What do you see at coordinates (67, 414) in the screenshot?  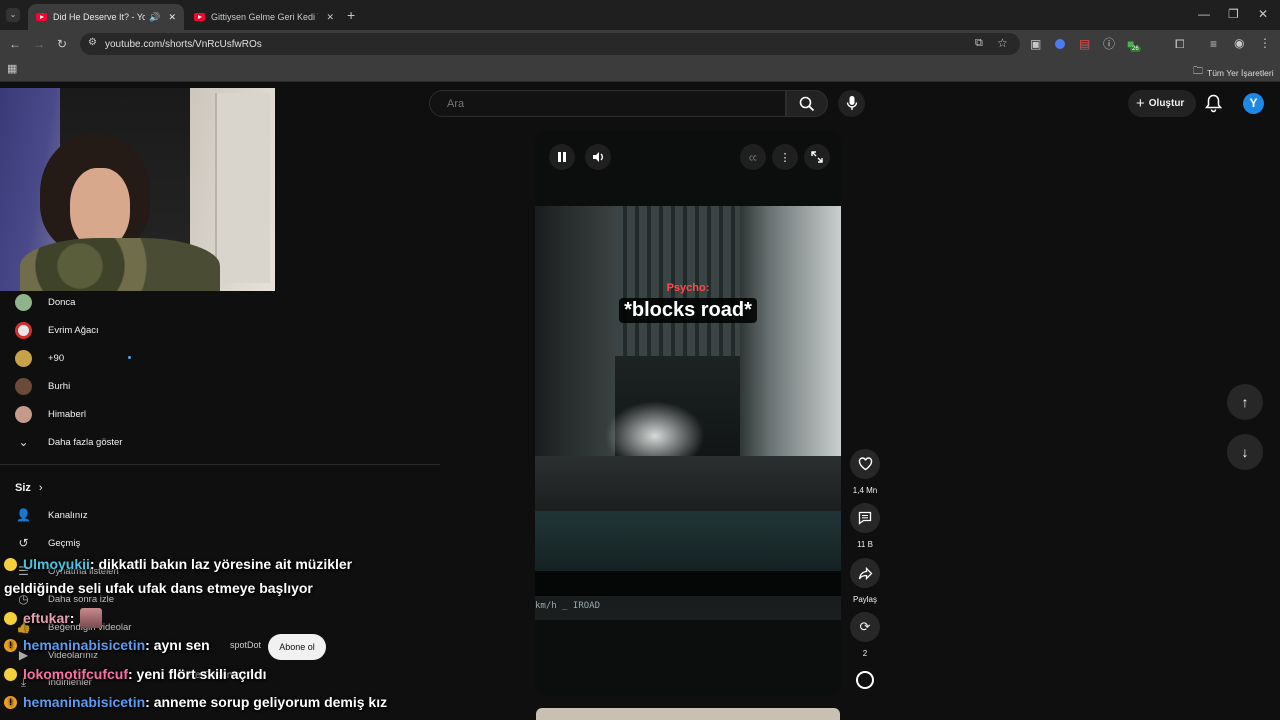 I see `sidebar-item-label: Himaberl` at bounding box center [67, 414].